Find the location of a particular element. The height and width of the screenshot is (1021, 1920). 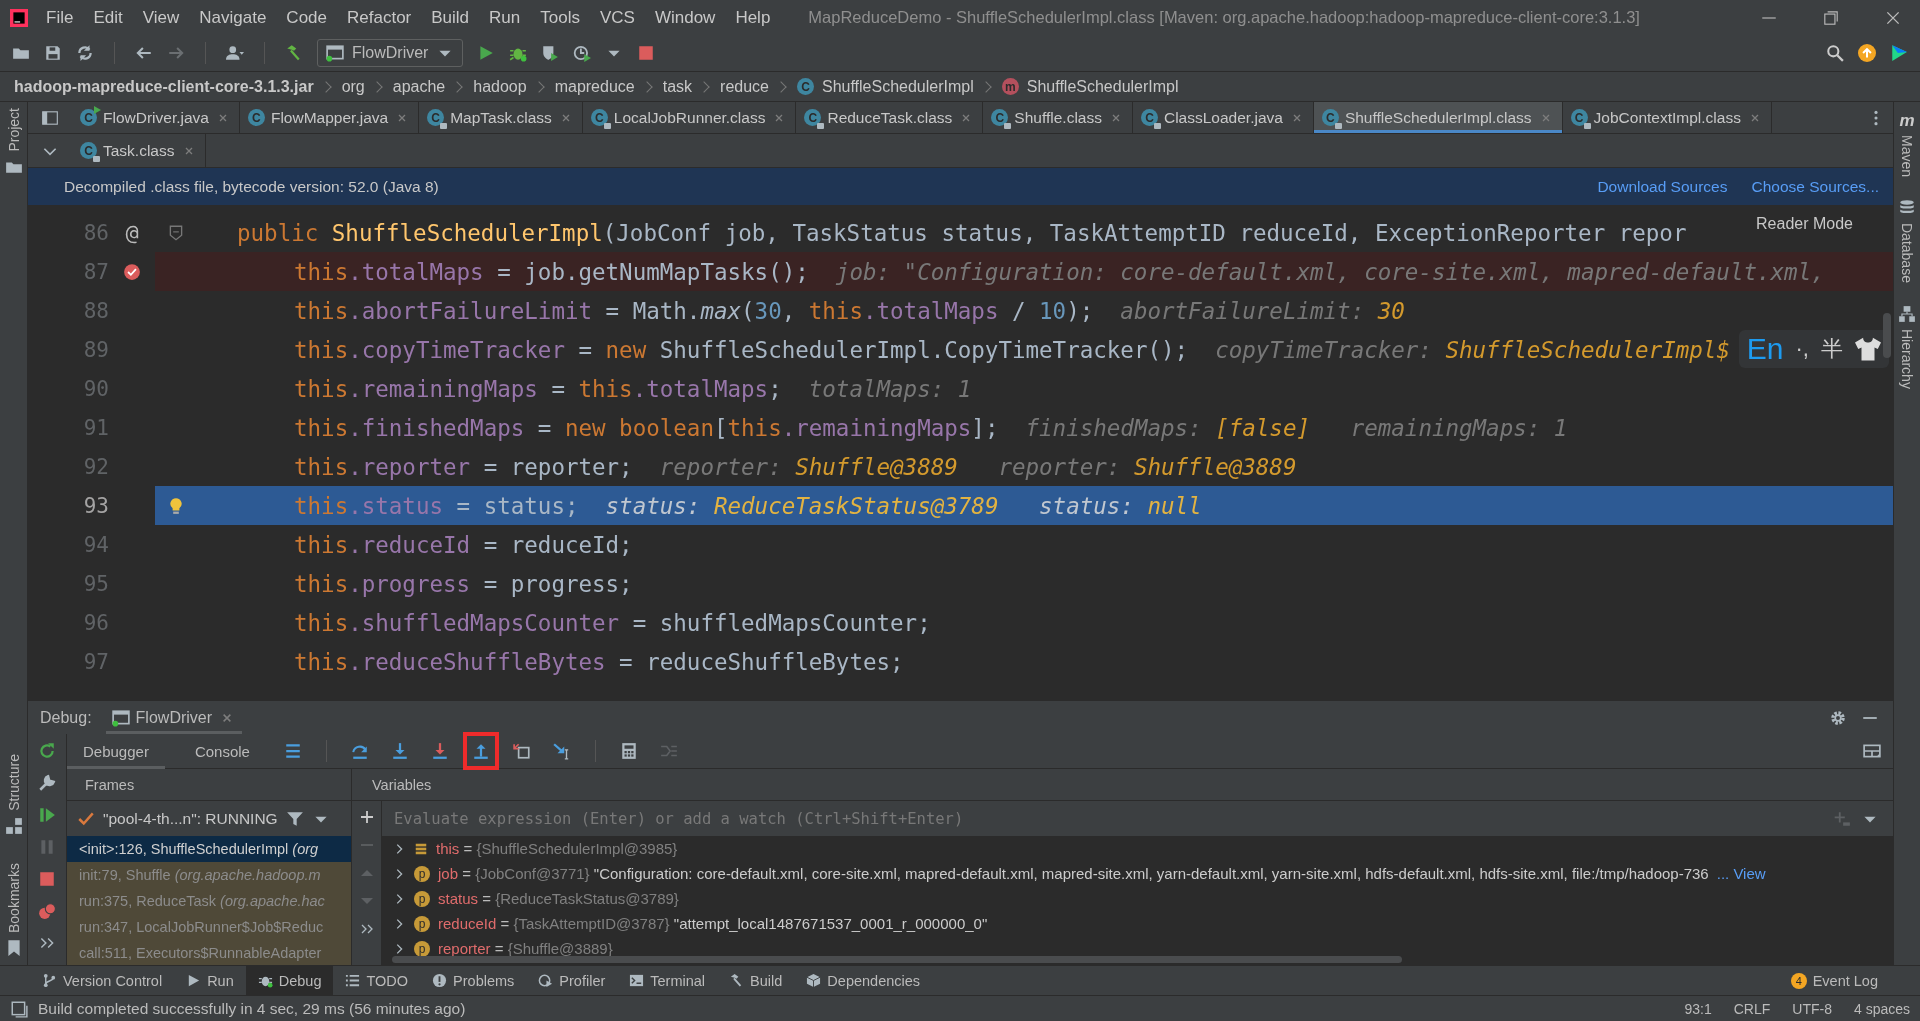

menu-item: Navigate is located at coordinates (233, 17).